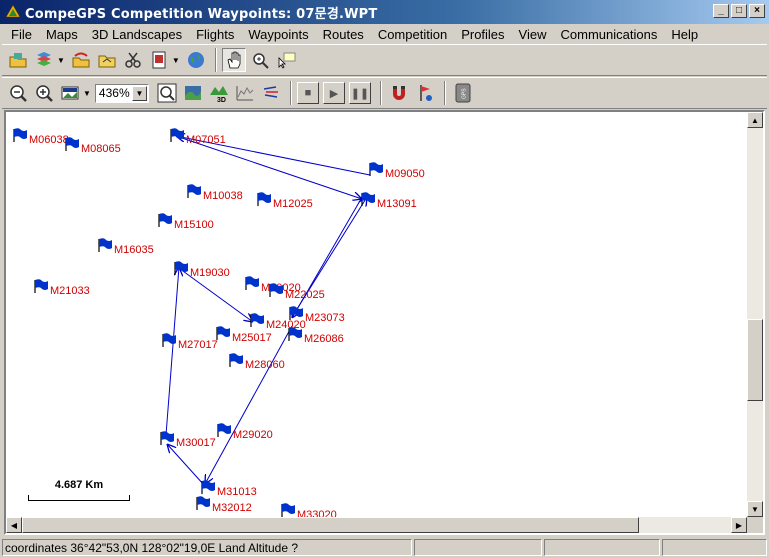  What do you see at coordinates (79, 498) in the screenshot?
I see `scale-bar-line` at bounding box center [79, 498].